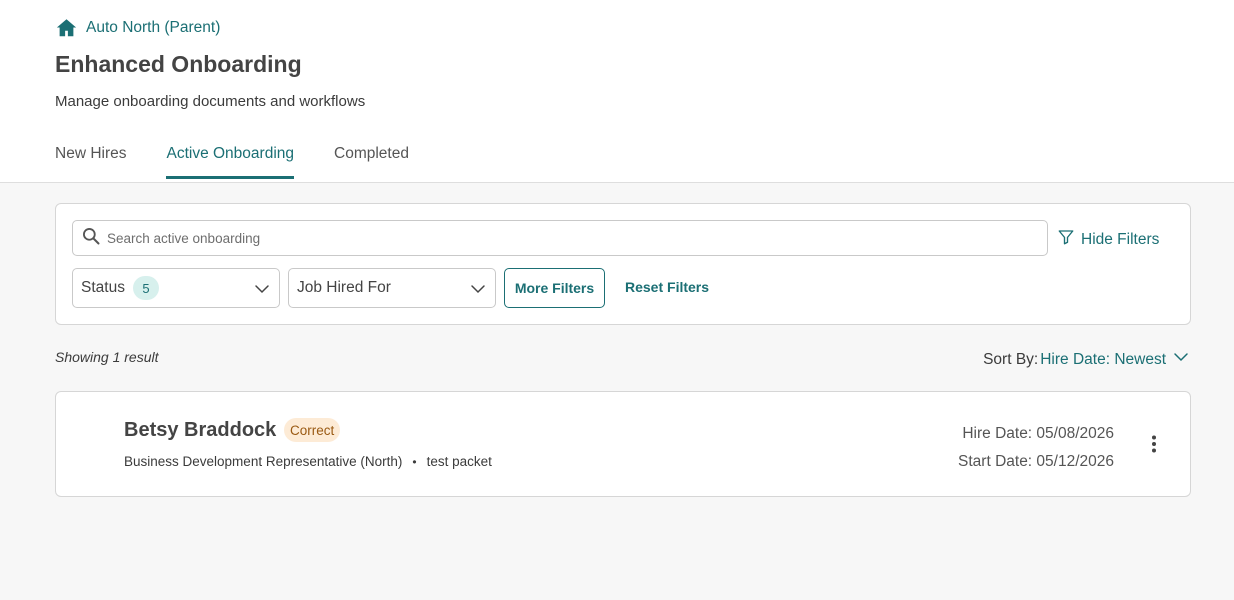 This screenshot has height=600, width=1234. Describe the element at coordinates (1103, 360) in the screenshot. I see `sort-value: Hire Date: Newest` at that location.